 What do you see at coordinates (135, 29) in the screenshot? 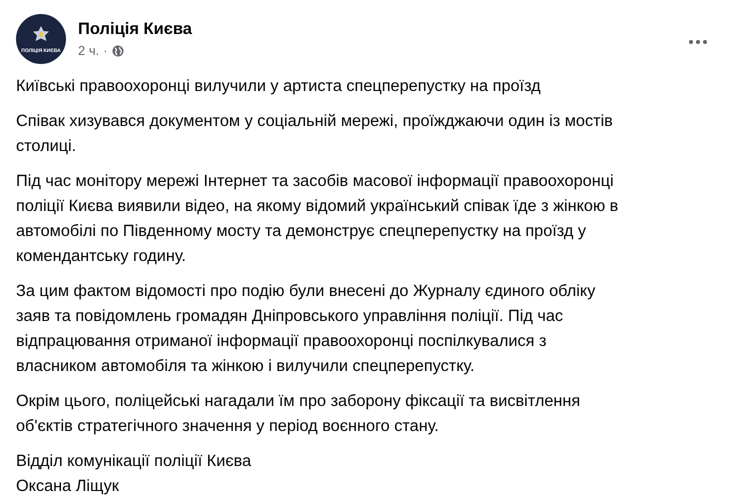
I see `author-name: Поліція Києва` at bounding box center [135, 29].